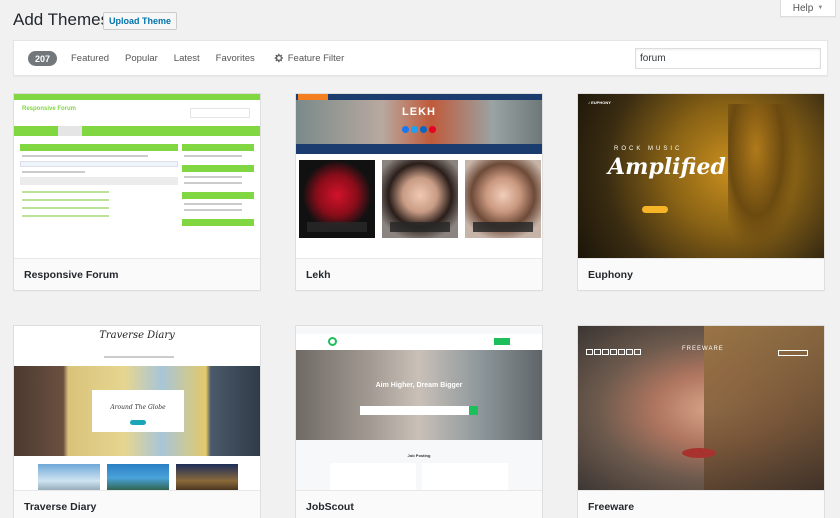  What do you see at coordinates (728, 58) in the screenshot?
I see `theme-search-input` at bounding box center [728, 58].